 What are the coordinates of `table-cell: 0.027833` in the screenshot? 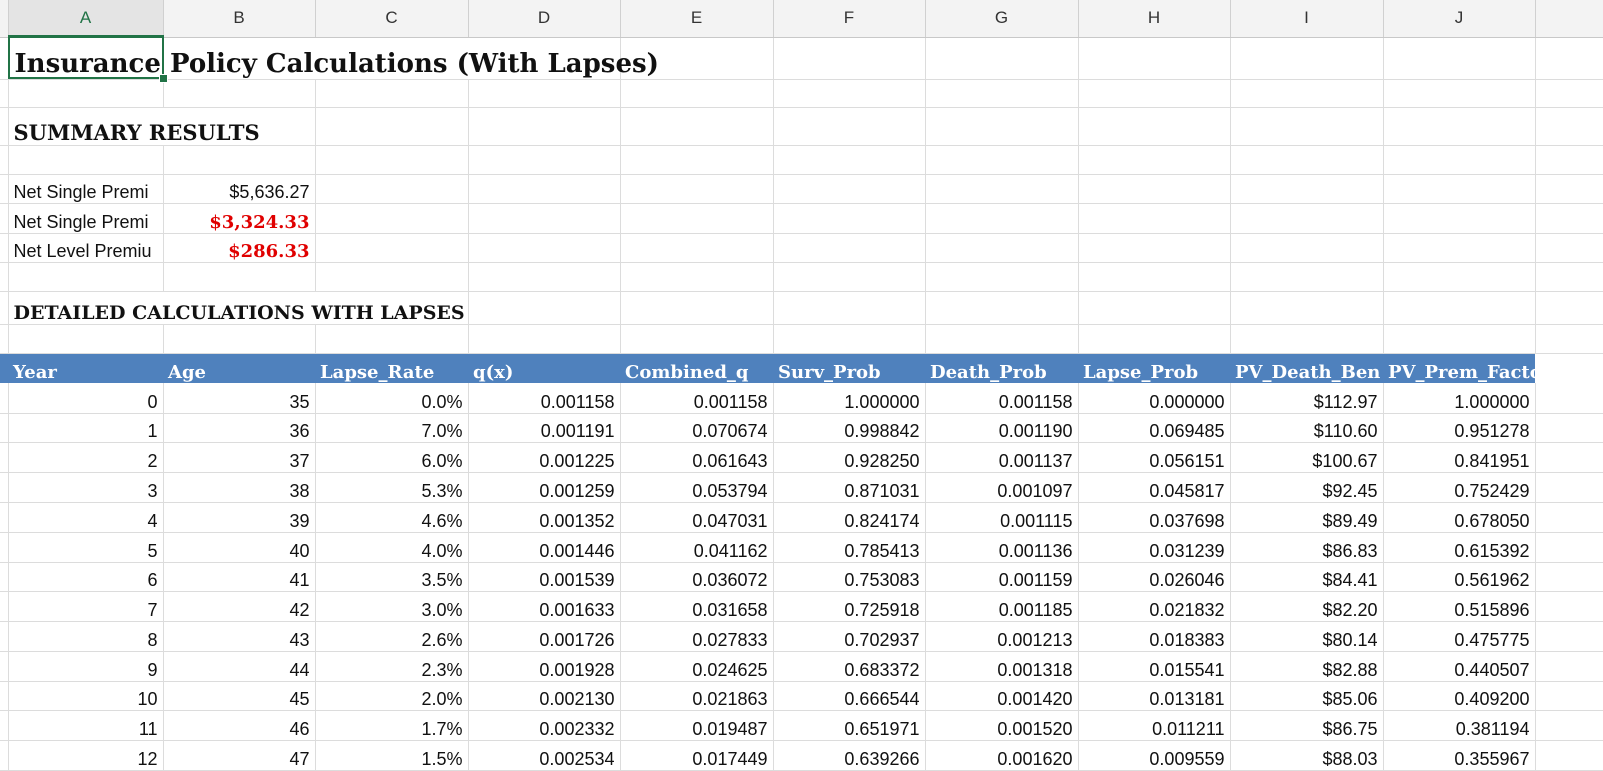 It's located at (697, 636).